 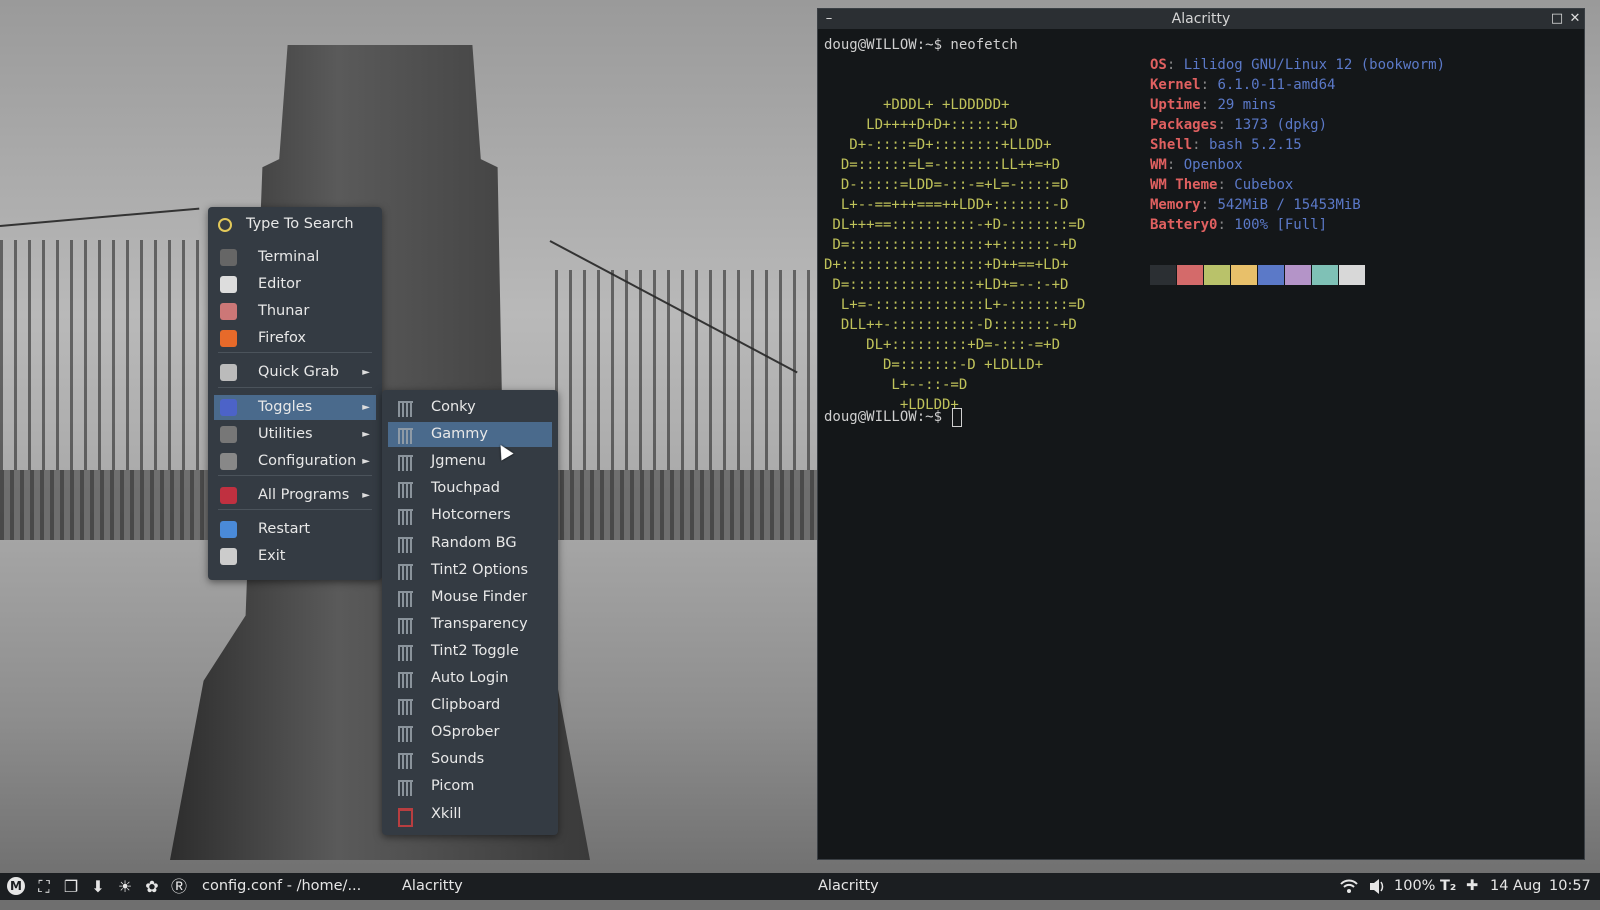 I want to click on thunar-icon, so click(x=228, y=311).